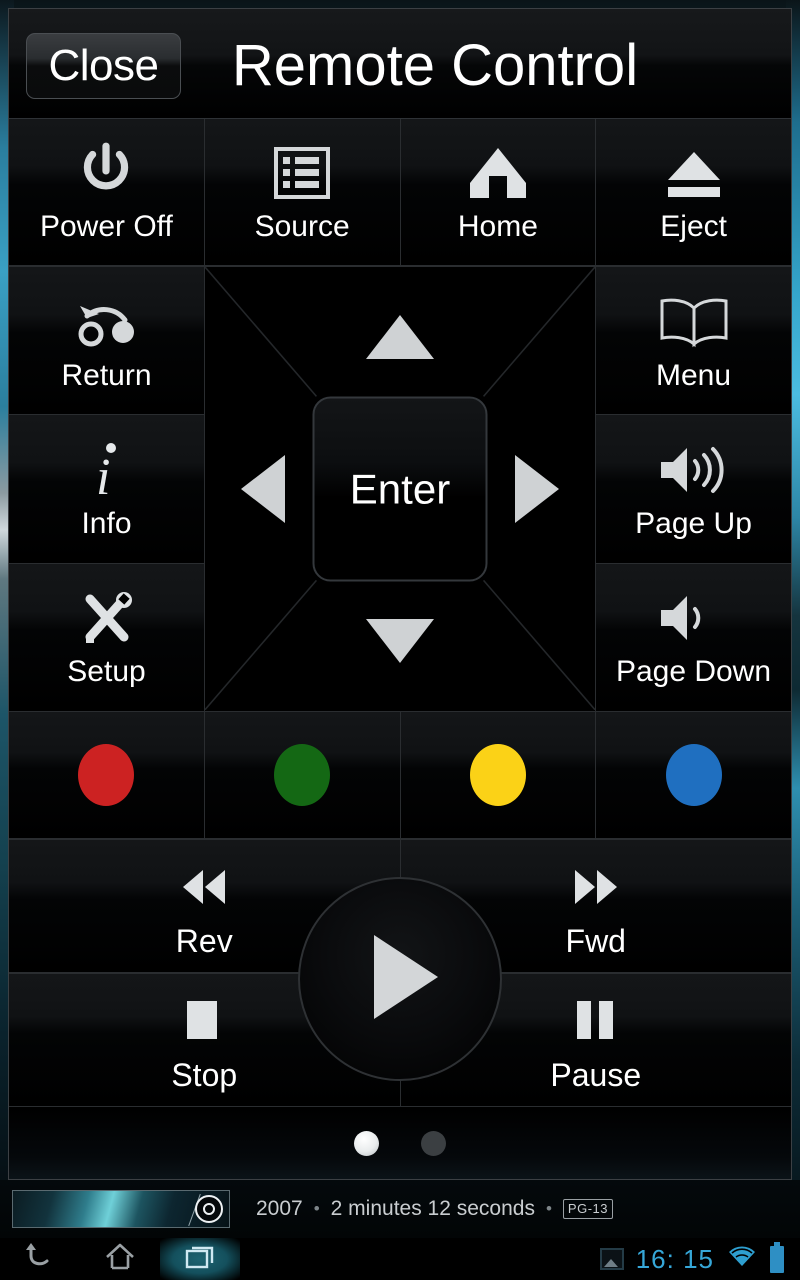  I want to click on nav-recent-apps-button, so click(200, 1259).